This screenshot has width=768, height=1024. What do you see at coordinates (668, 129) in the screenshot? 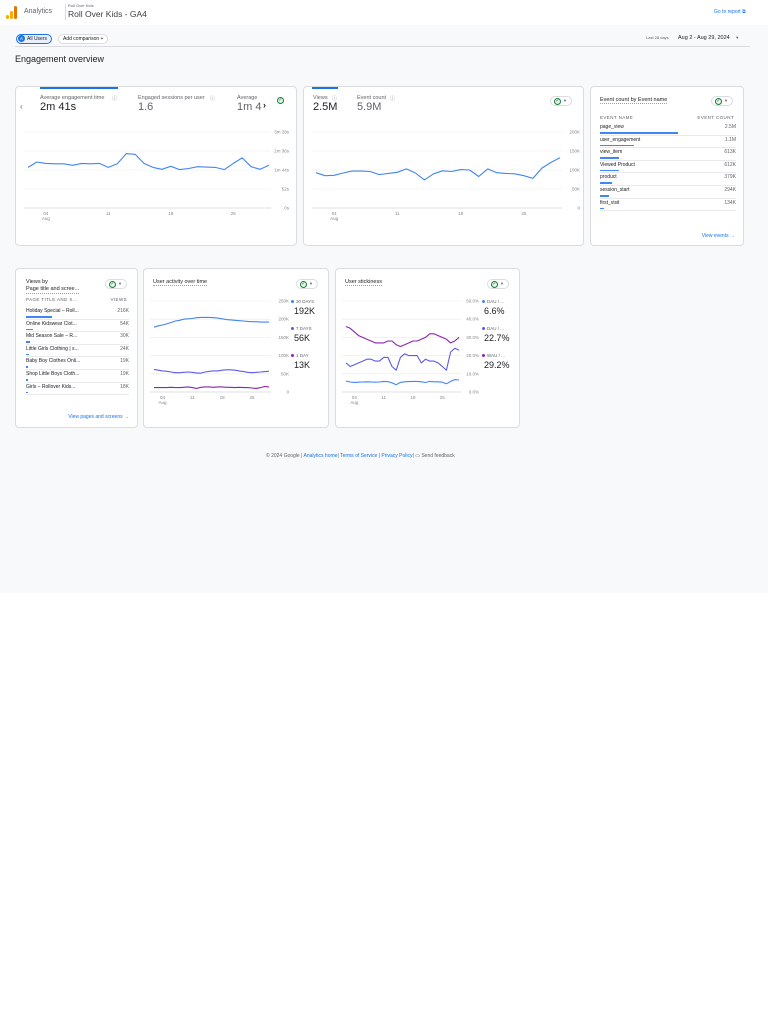
I see `table-row: page_view 2.5M` at bounding box center [668, 129].